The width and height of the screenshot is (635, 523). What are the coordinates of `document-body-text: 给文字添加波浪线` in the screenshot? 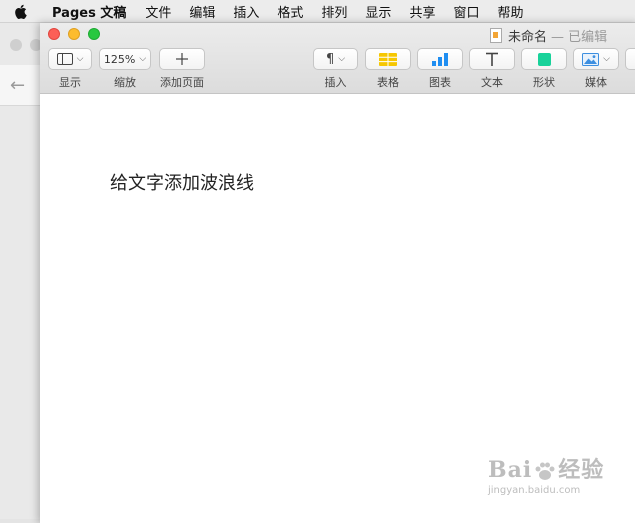 It's located at (182, 182).